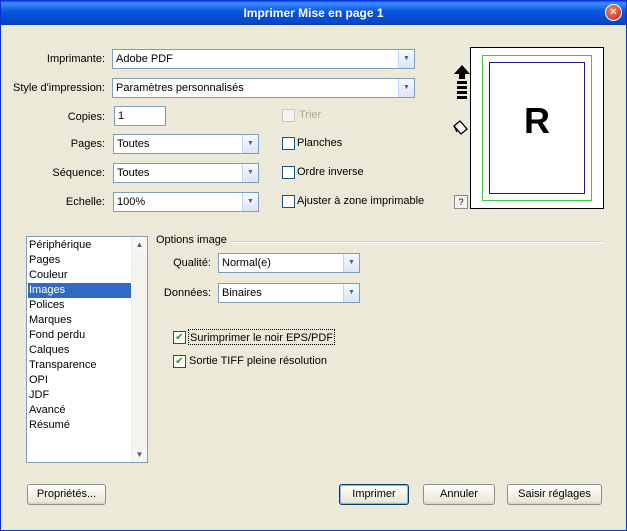 The height and width of the screenshot is (531, 627). Describe the element at coordinates (263, 59) in the screenshot. I see `printer-select: Adobe PDF ▼` at that location.